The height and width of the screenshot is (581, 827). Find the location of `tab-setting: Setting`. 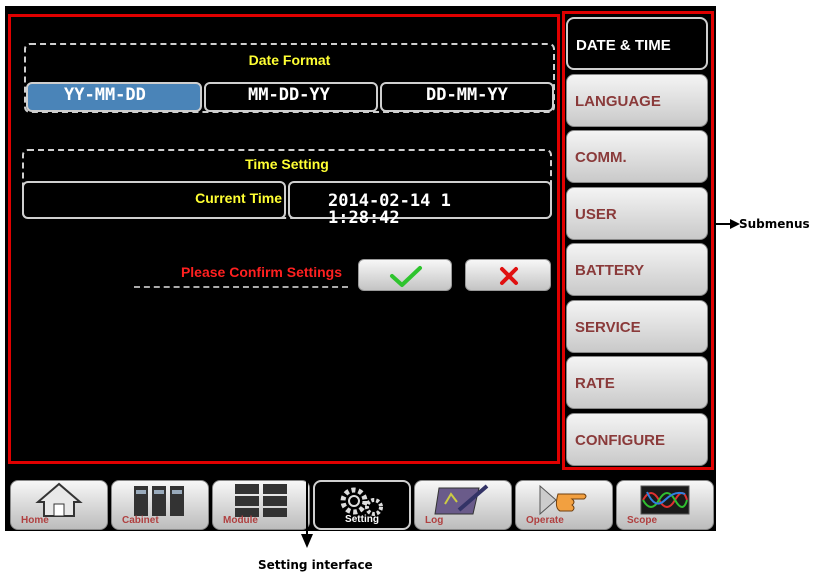

tab-setting: Setting is located at coordinates (362, 505).